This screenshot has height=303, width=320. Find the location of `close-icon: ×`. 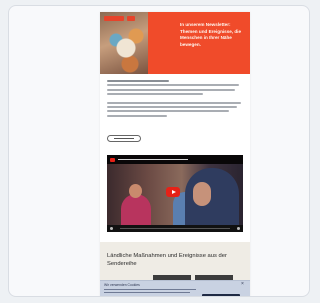

close-icon: × is located at coordinates (242, 284).